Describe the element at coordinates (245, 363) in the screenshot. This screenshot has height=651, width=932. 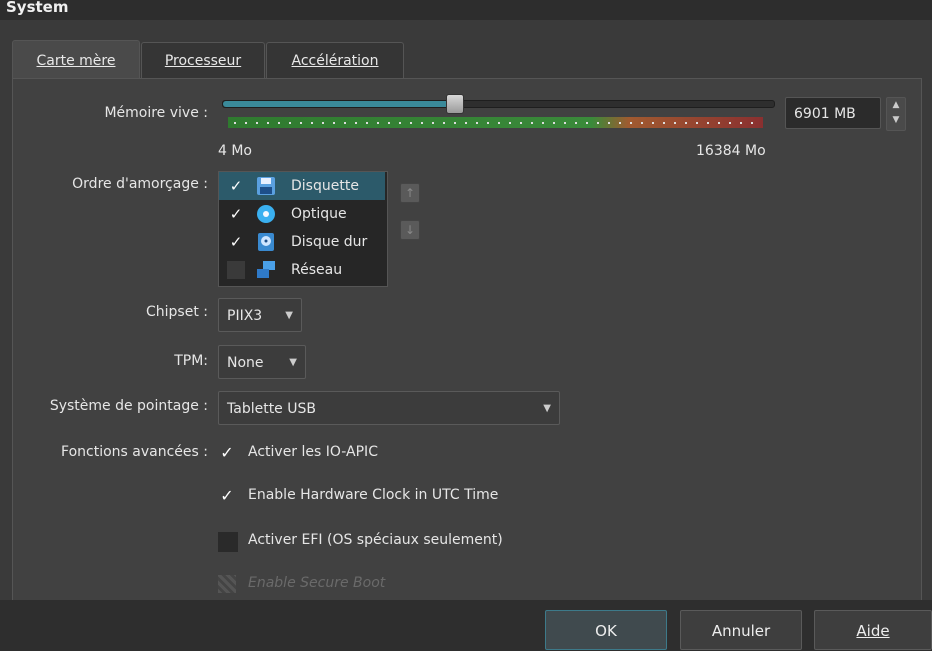
I see `tpm-value: None` at that location.